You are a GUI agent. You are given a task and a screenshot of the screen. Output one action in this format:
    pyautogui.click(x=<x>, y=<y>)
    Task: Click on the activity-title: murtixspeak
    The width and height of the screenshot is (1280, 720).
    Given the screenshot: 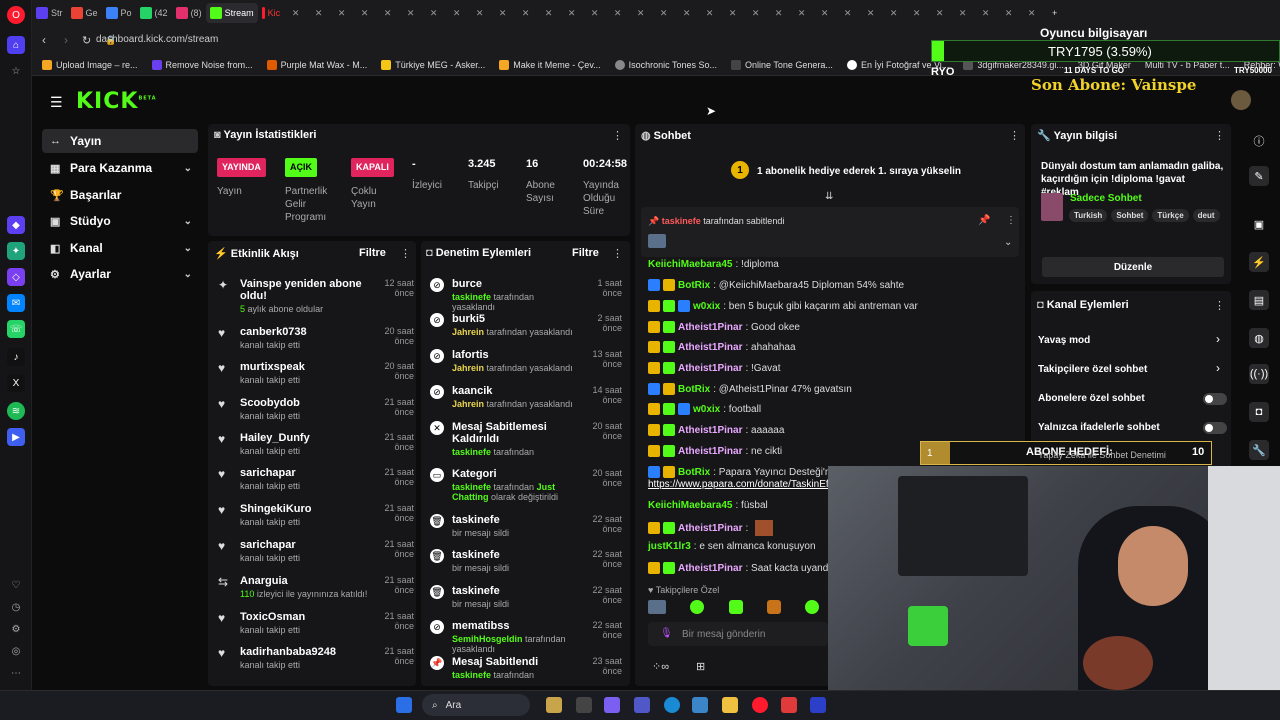 What is the action you would take?
    pyautogui.click(x=305, y=367)
    